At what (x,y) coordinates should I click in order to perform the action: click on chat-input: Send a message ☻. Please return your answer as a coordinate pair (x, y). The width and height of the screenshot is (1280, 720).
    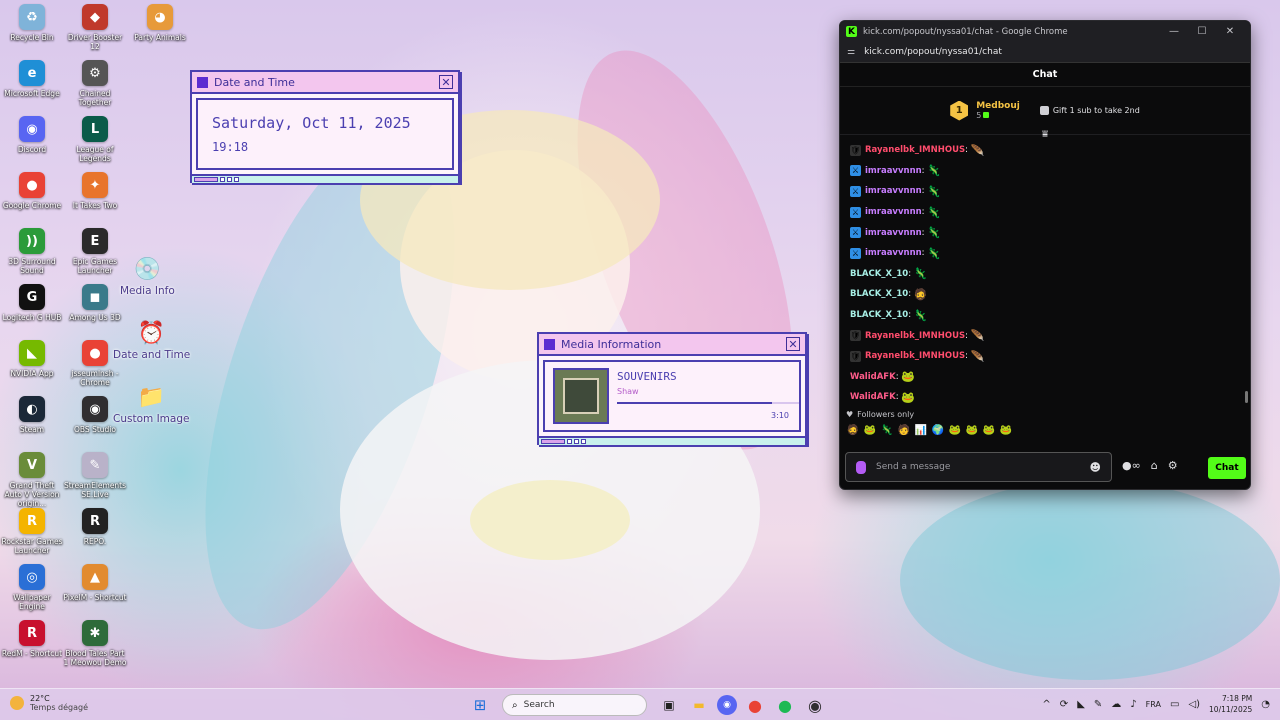
    Looking at the image, I should click on (978, 467).